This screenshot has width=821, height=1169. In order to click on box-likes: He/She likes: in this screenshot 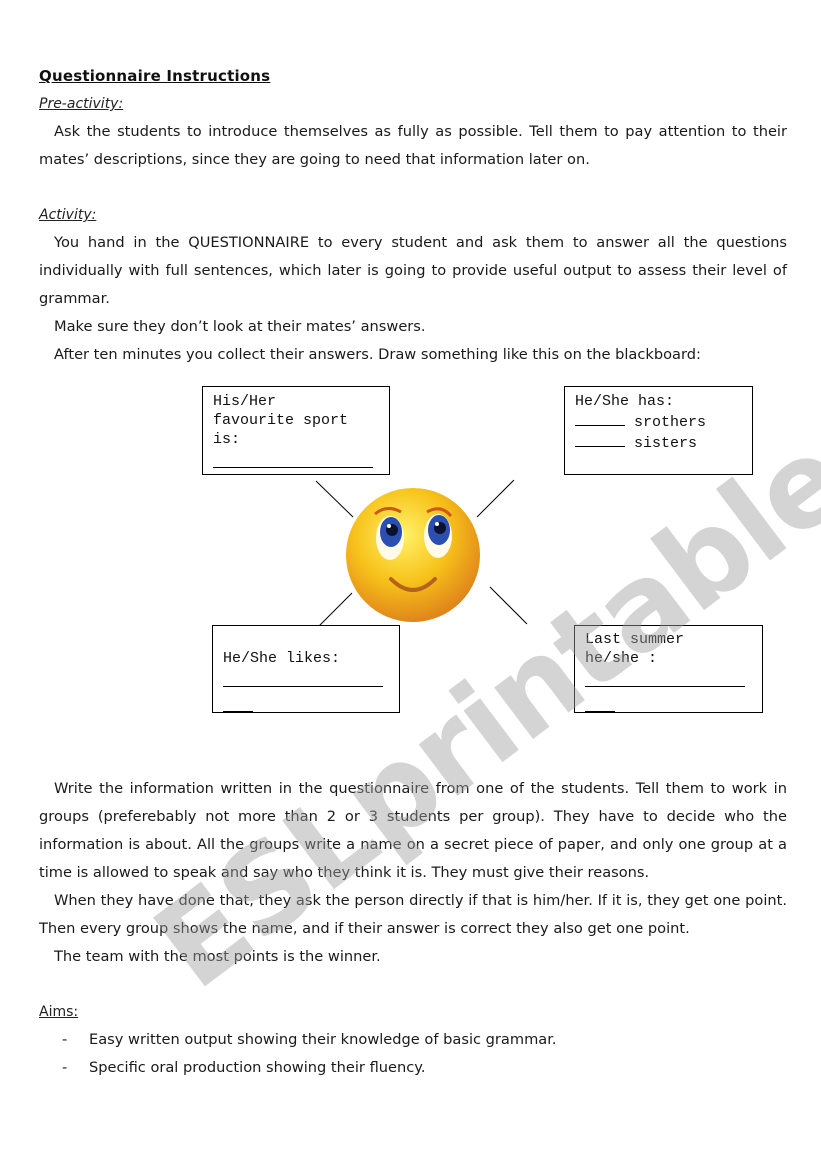, I will do `click(306, 669)`.